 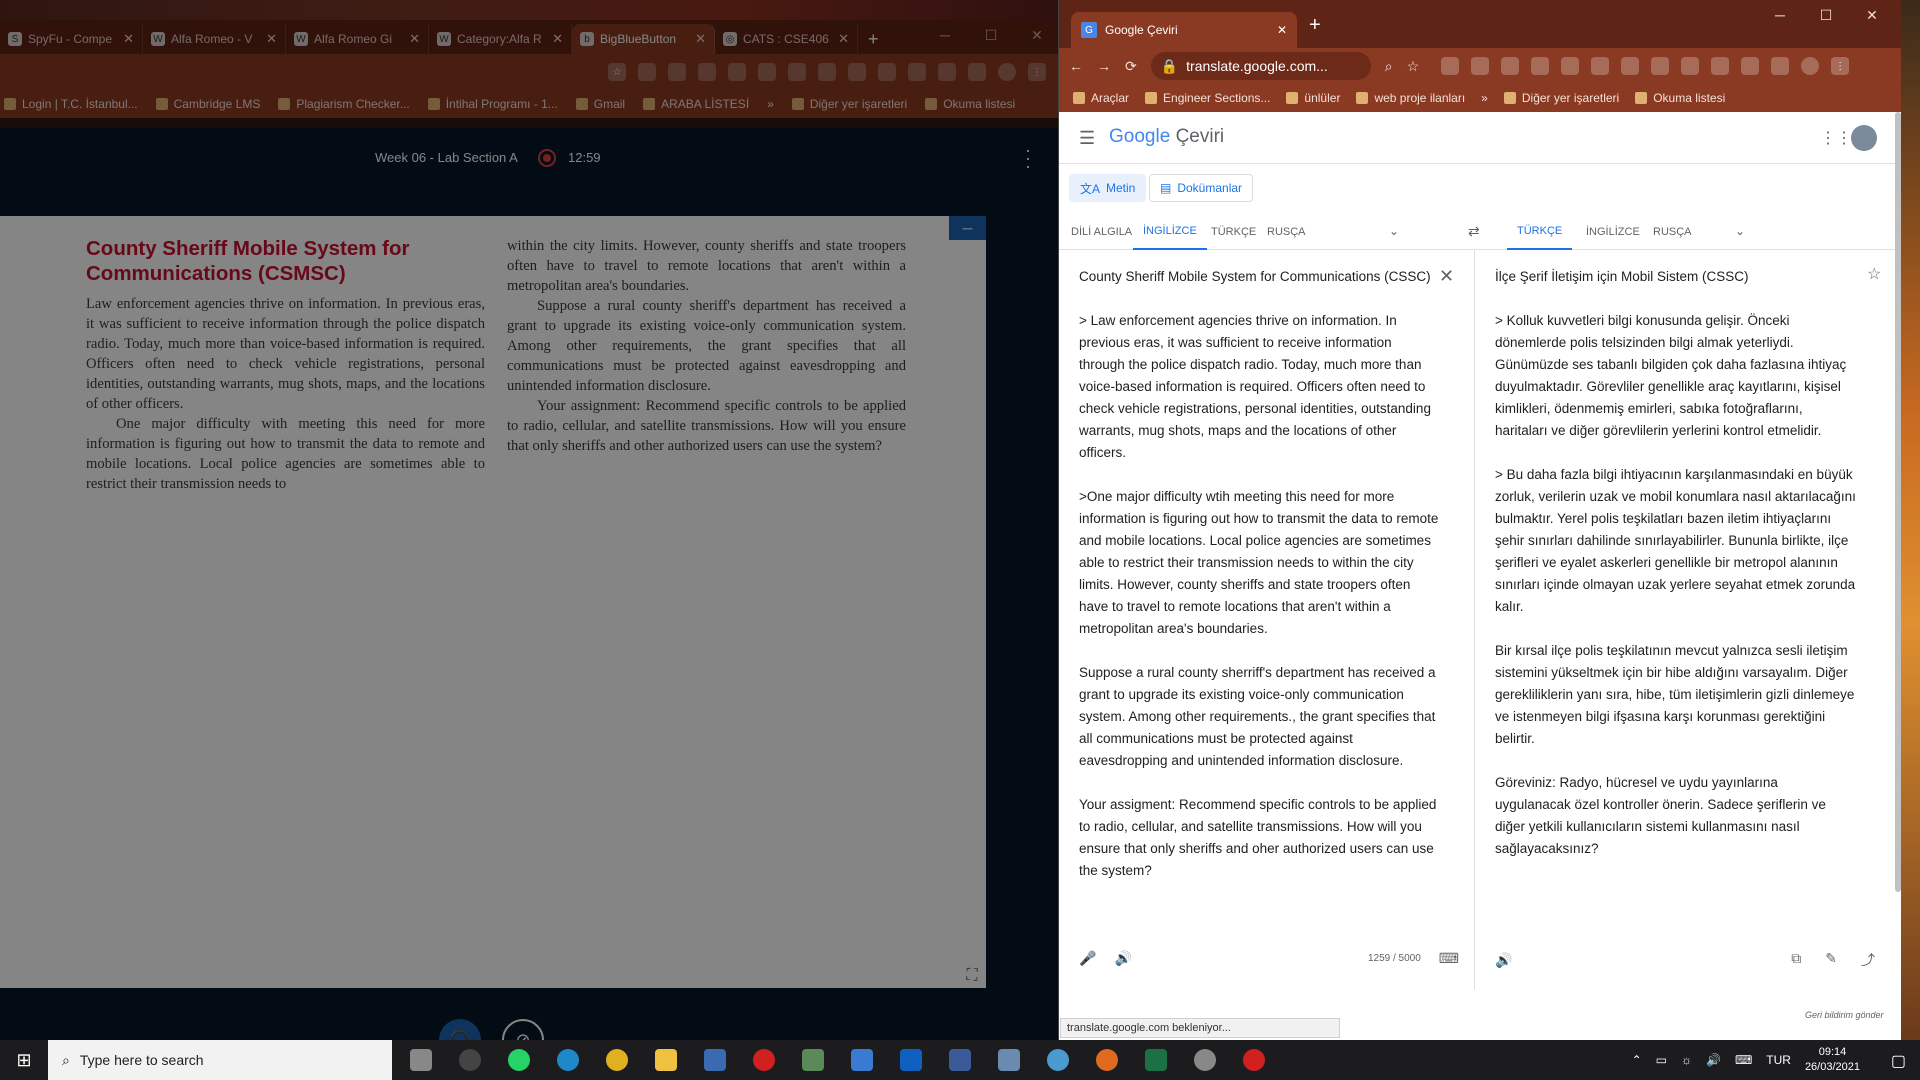 I want to click on record-icon, so click(x=1253, y=1060).